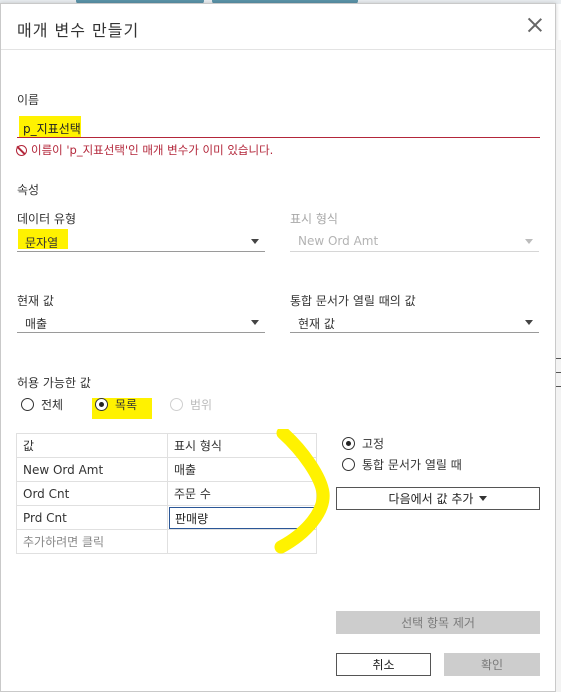 The height and width of the screenshot is (692, 561). I want to click on table-header-row: 값 표시 형식, so click(166, 445).